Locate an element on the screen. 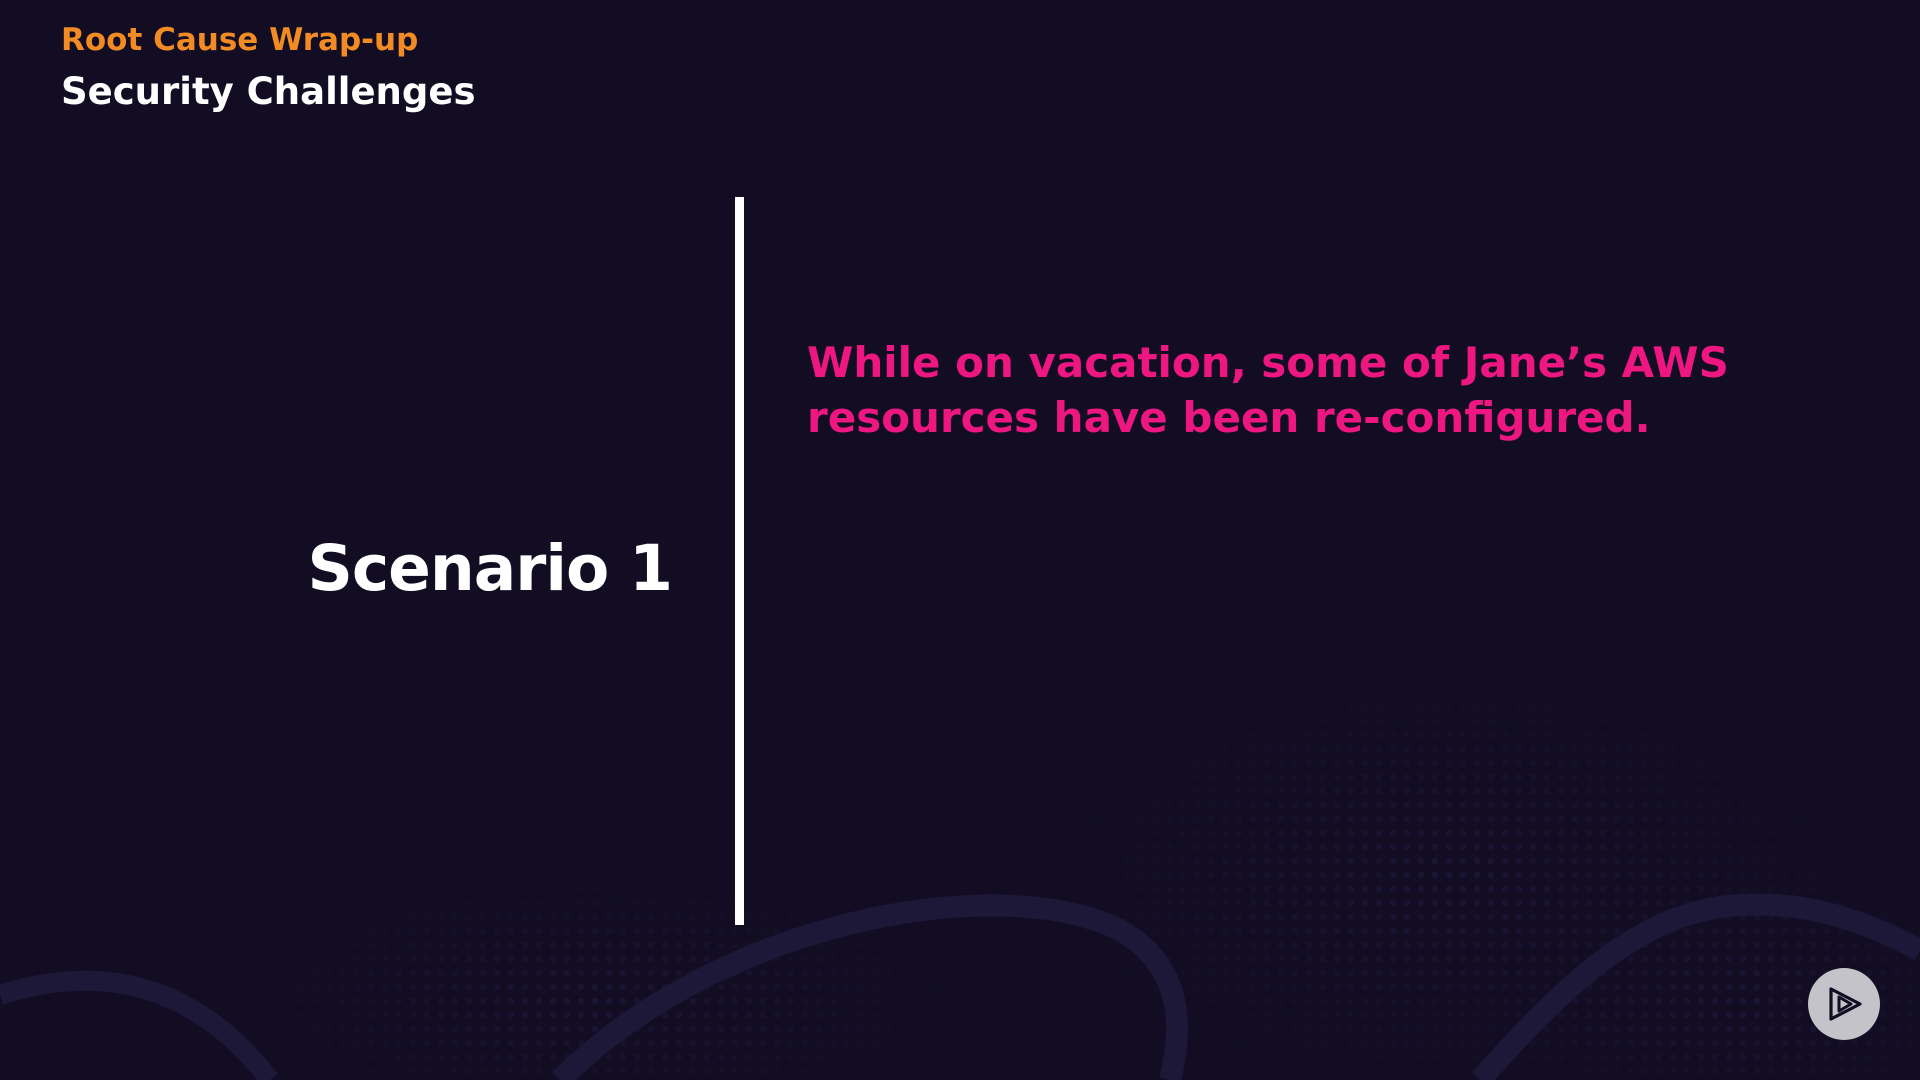 Image resolution: width=1920 pixels, height=1080 pixels. scenario-label: Scenario 1 is located at coordinates (490, 568).